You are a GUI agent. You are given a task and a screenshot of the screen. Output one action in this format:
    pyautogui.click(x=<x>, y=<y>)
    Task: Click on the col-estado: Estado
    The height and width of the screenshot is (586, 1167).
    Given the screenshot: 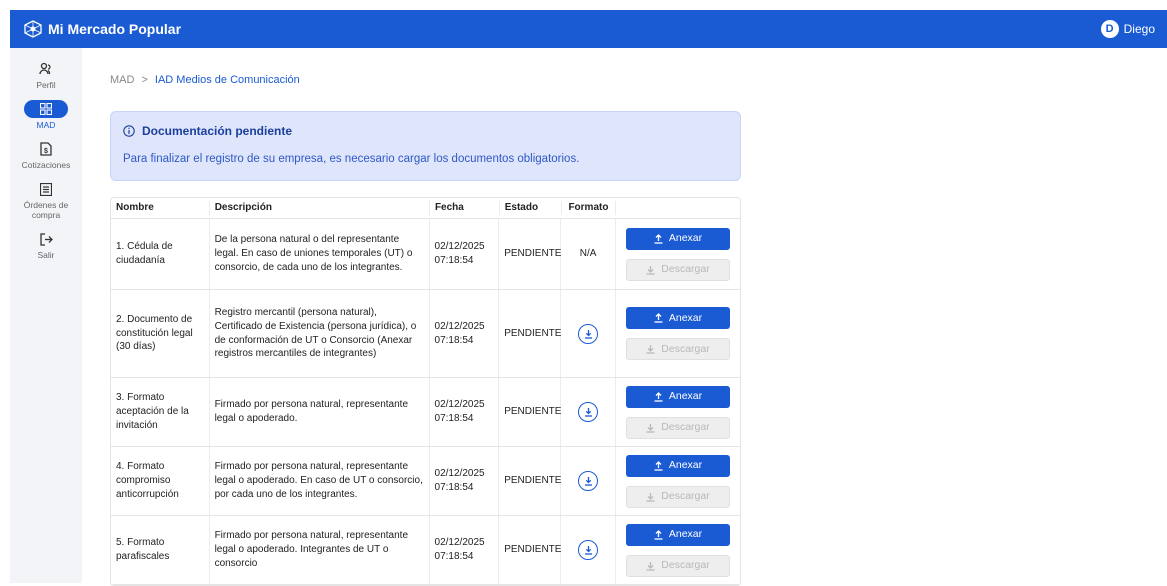 What is the action you would take?
    pyautogui.click(x=531, y=208)
    